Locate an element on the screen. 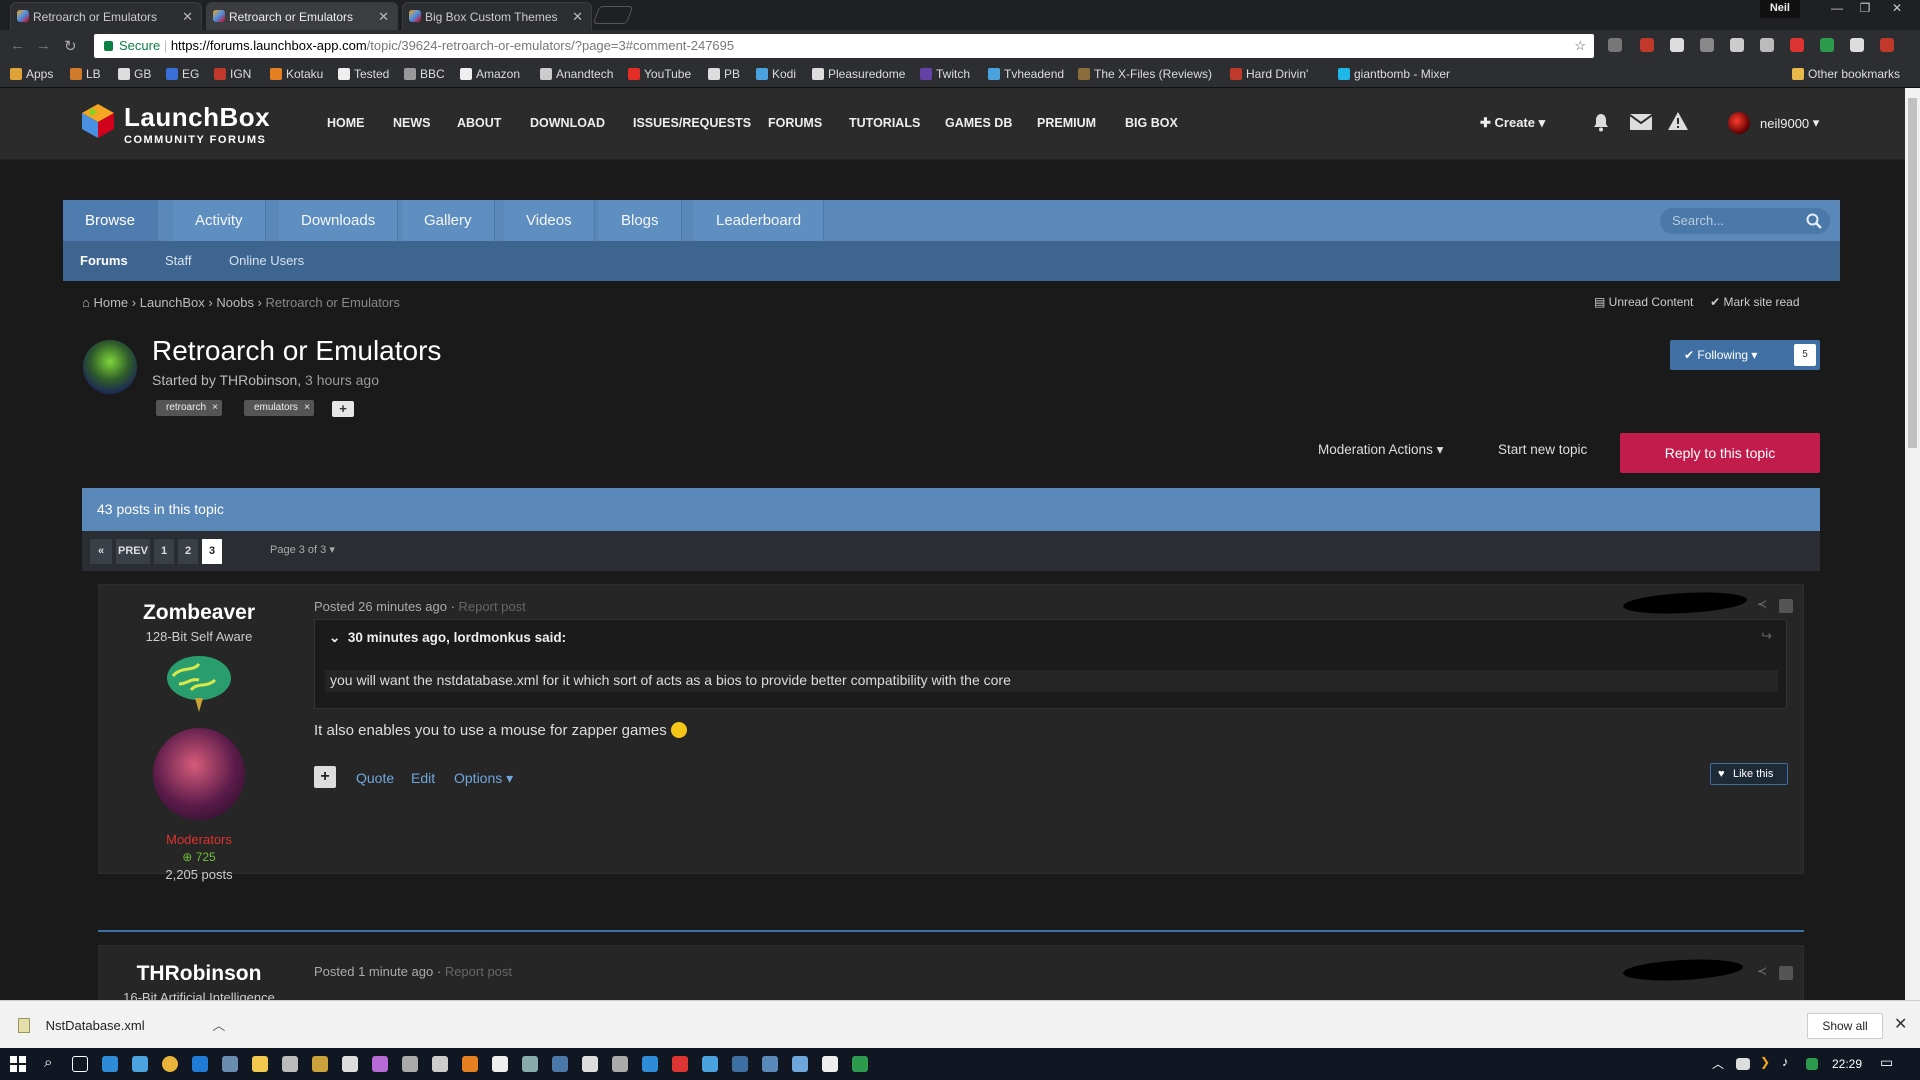 Image resolution: width=1920 pixels, height=1080 pixels. forward-icon: → is located at coordinates (43, 45).